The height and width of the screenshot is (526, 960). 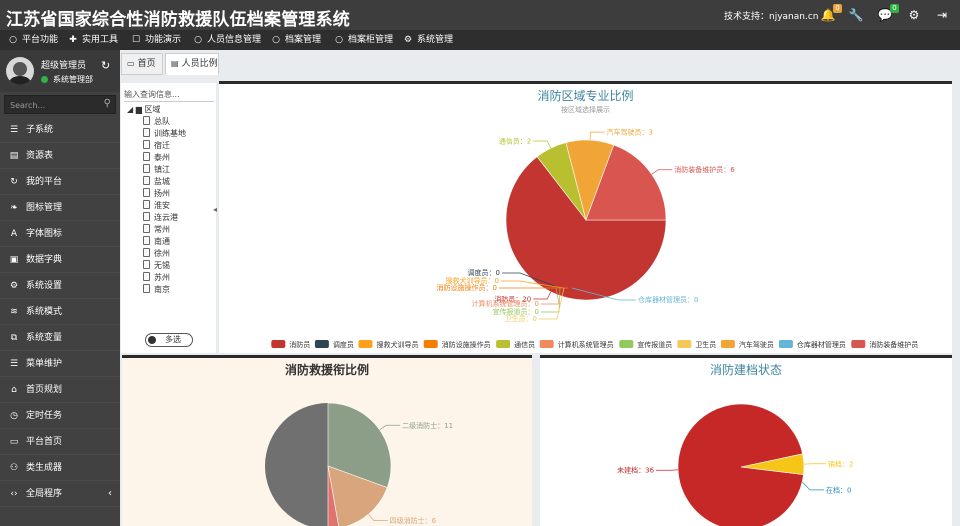 I want to click on list-icon: ☰, so click(x=14, y=130).